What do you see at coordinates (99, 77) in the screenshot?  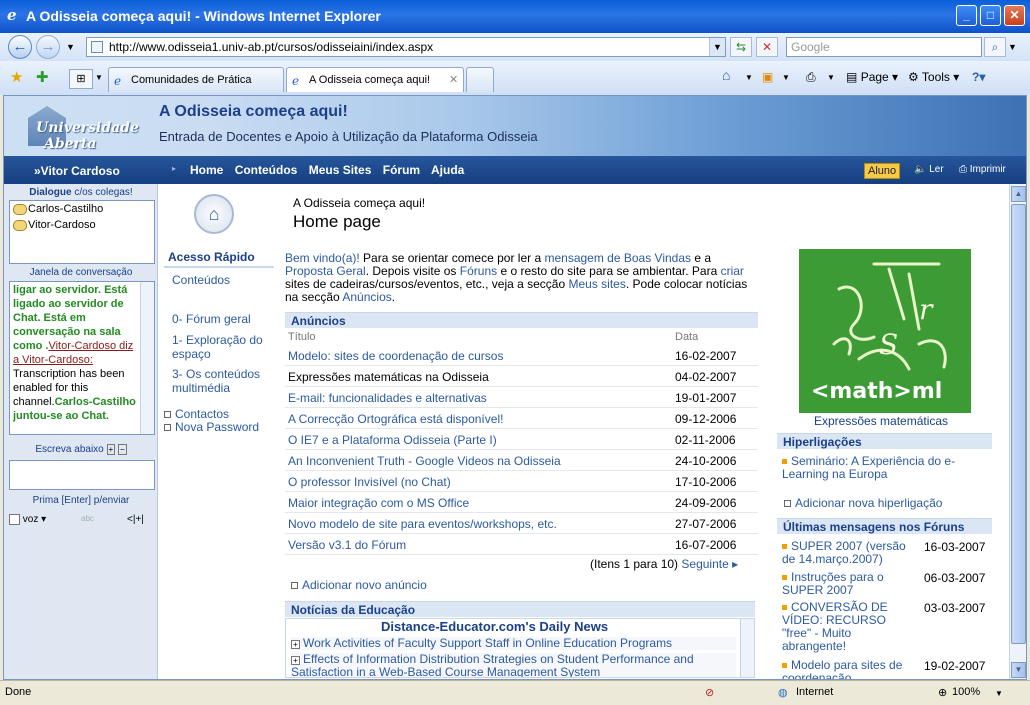 I see `tab-list-dropdown-icon: ▼` at bounding box center [99, 77].